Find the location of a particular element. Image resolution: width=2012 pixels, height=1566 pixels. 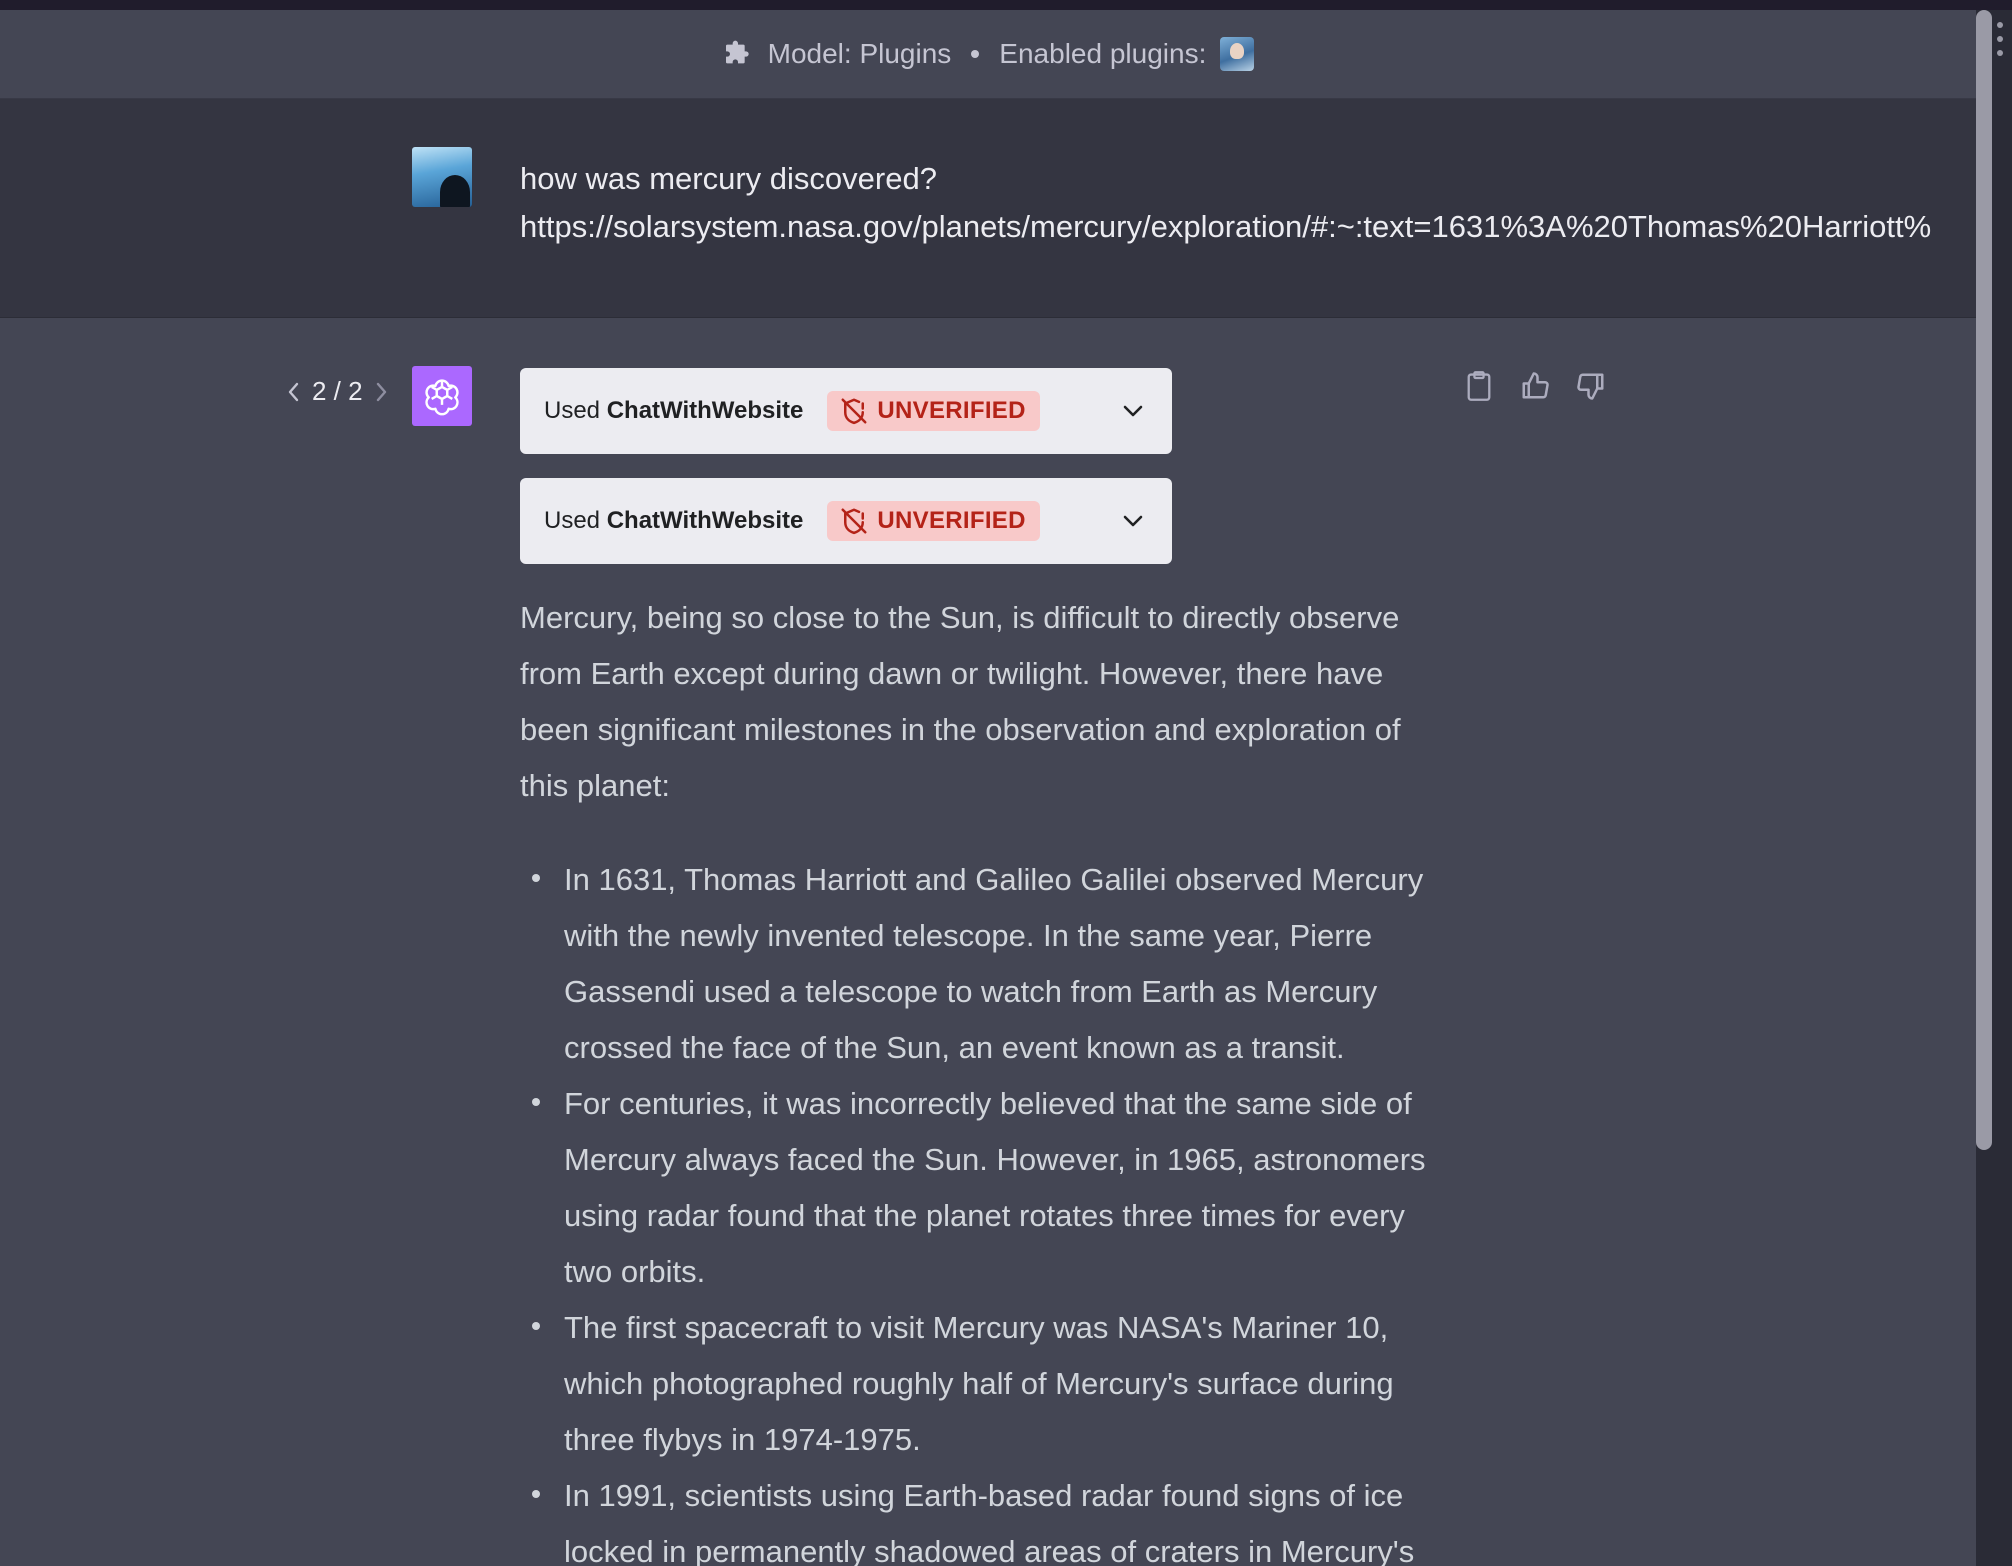

scrollbar-thumb is located at coordinates (1984, 580).